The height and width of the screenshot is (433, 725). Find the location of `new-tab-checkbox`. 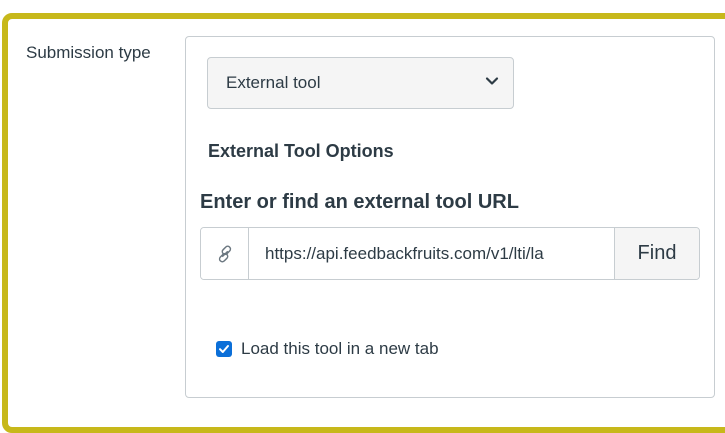

new-tab-checkbox is located at coordinates (224, 349).